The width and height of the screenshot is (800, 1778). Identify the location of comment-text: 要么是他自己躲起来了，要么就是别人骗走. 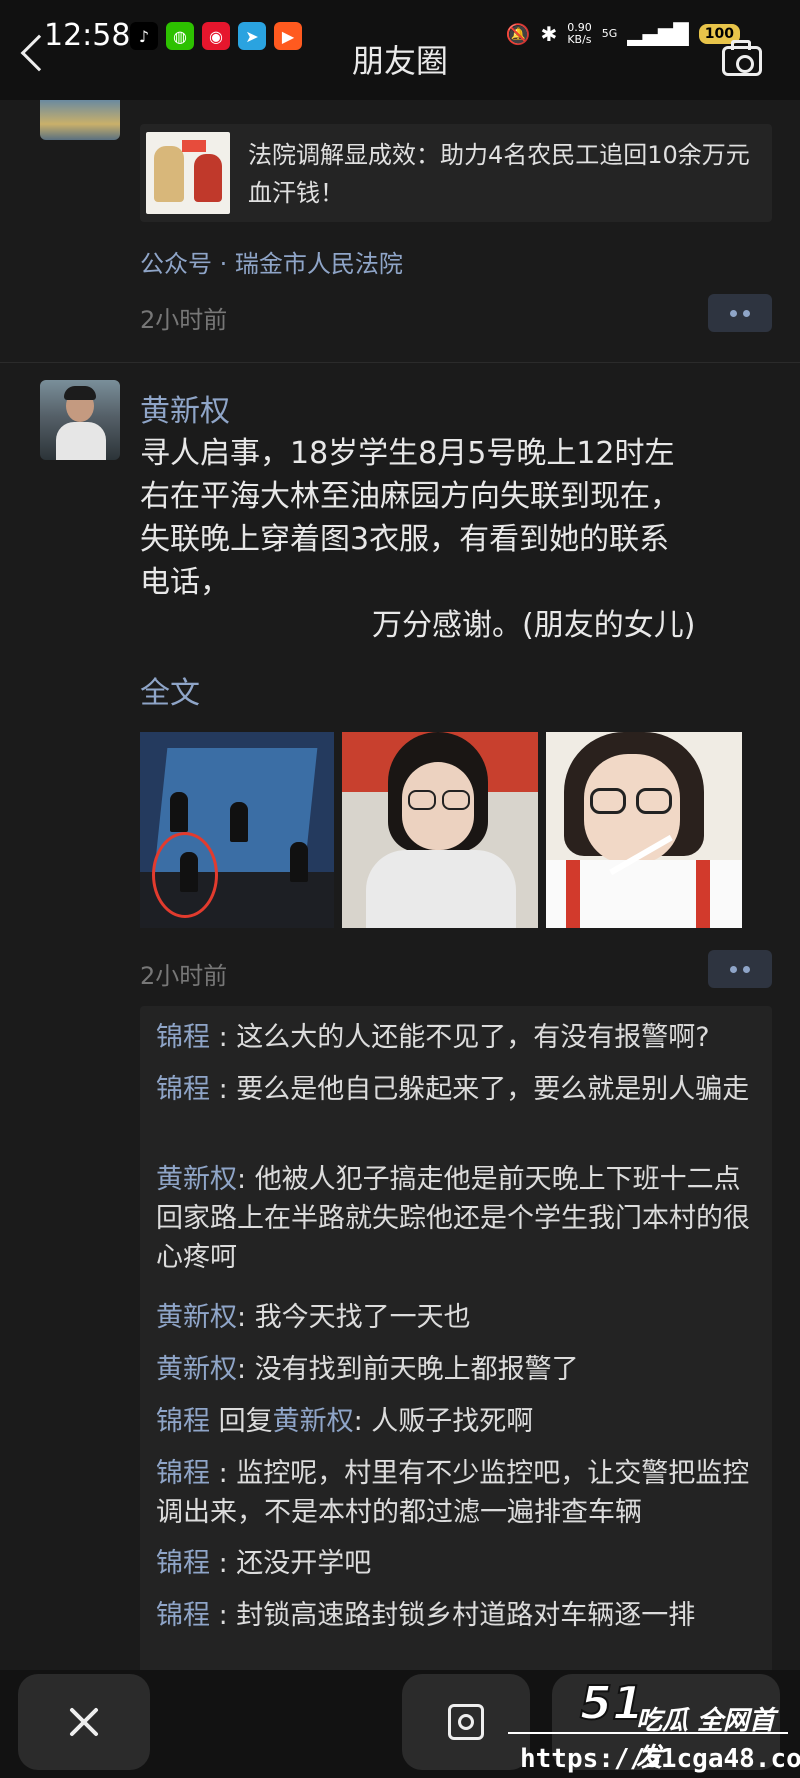
(493, 1089).